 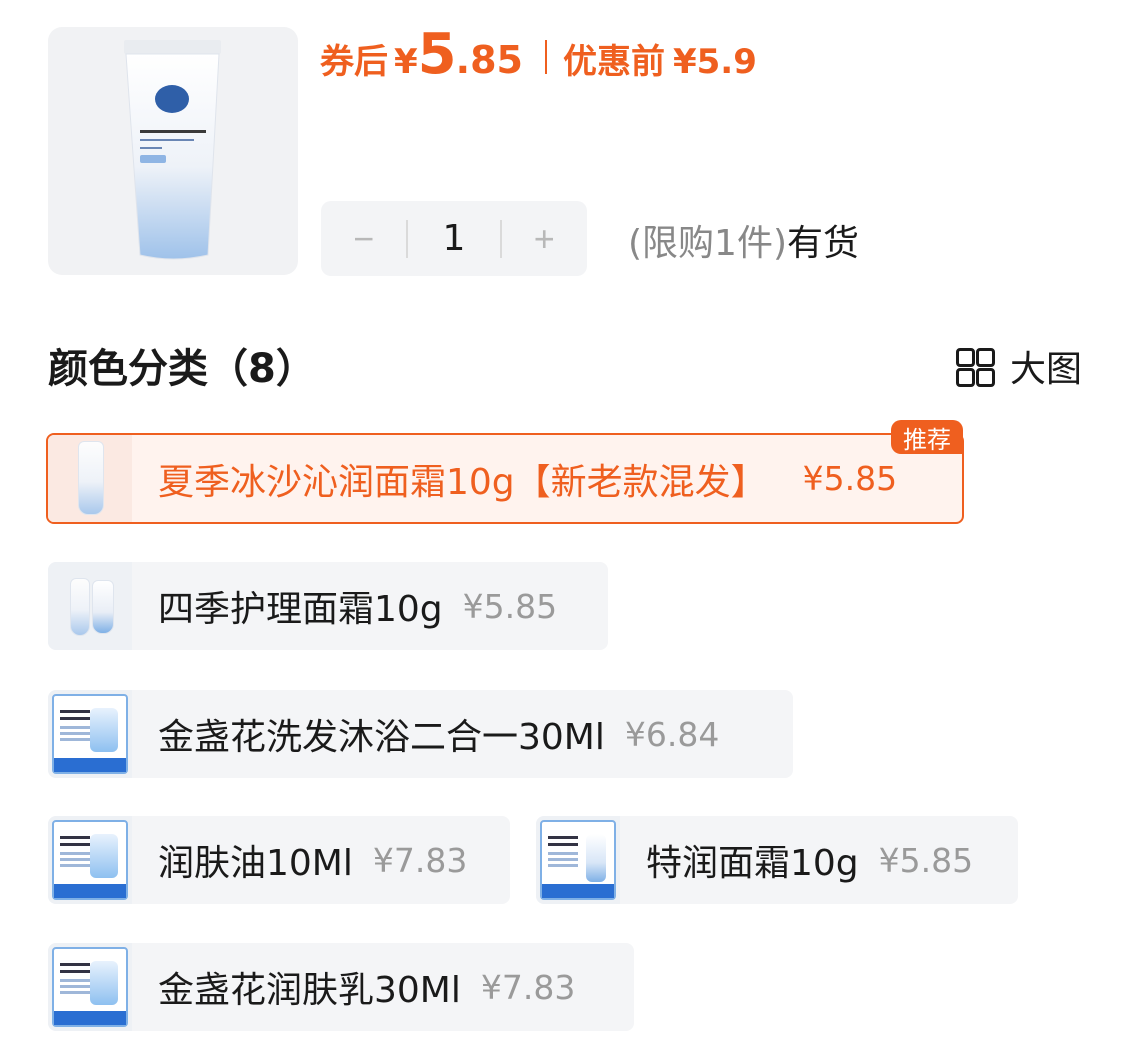 What do you see at coordinates (309, 990) in the screenshot?
I see `variant-name: 金盏花润肤乳30Ml` at bounding box center [309, 990].